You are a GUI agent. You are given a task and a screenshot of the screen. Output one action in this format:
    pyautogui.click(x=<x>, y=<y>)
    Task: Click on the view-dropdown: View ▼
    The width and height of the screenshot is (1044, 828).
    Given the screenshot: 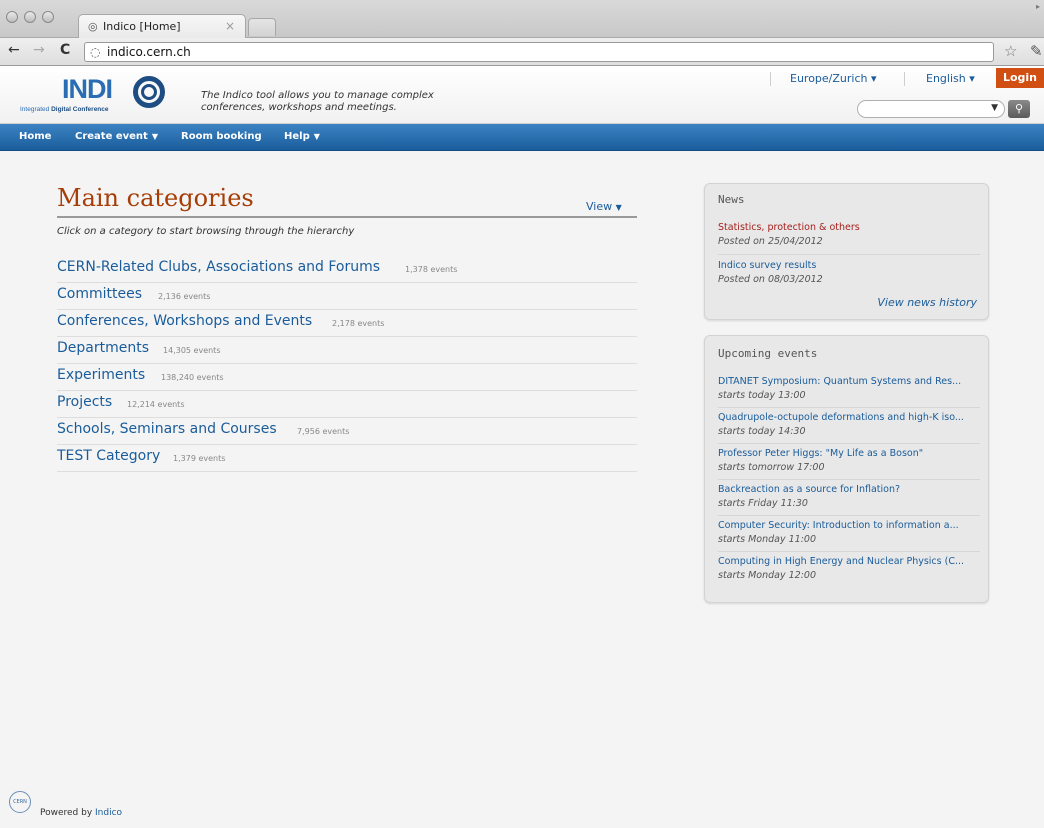 What is the action you would take?
    pyautogui.click(x=604, y=206)
    